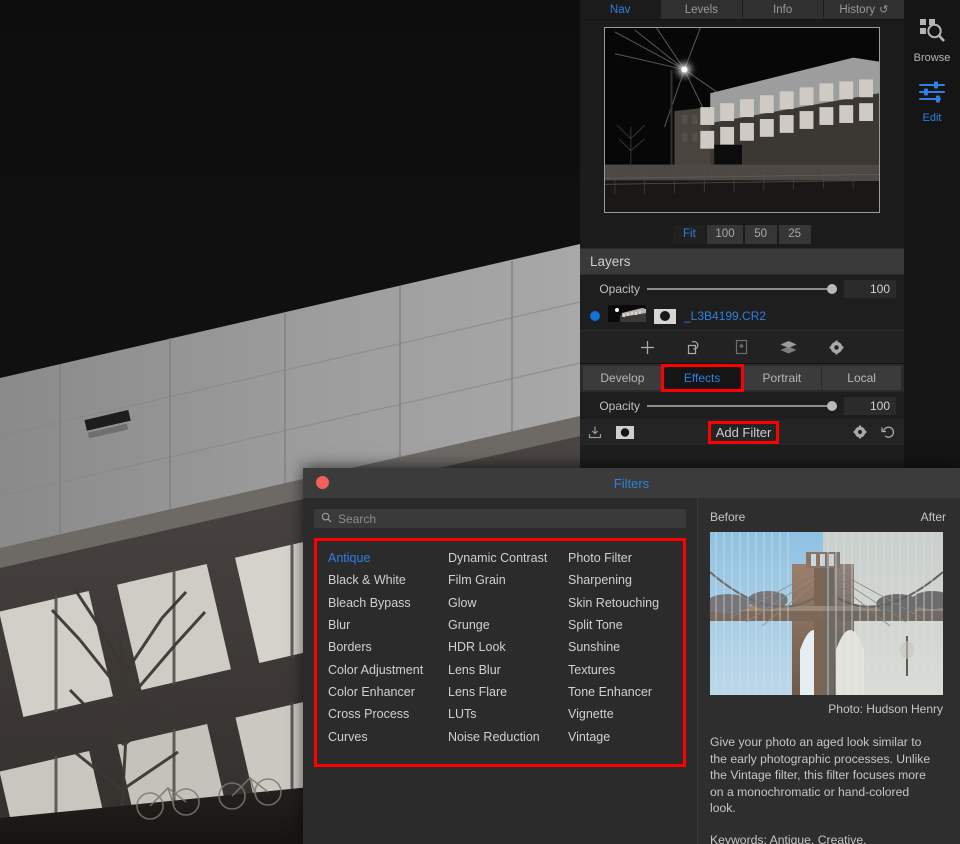  I want to click on layer-visibility-dot-icon, so click(595, 316).